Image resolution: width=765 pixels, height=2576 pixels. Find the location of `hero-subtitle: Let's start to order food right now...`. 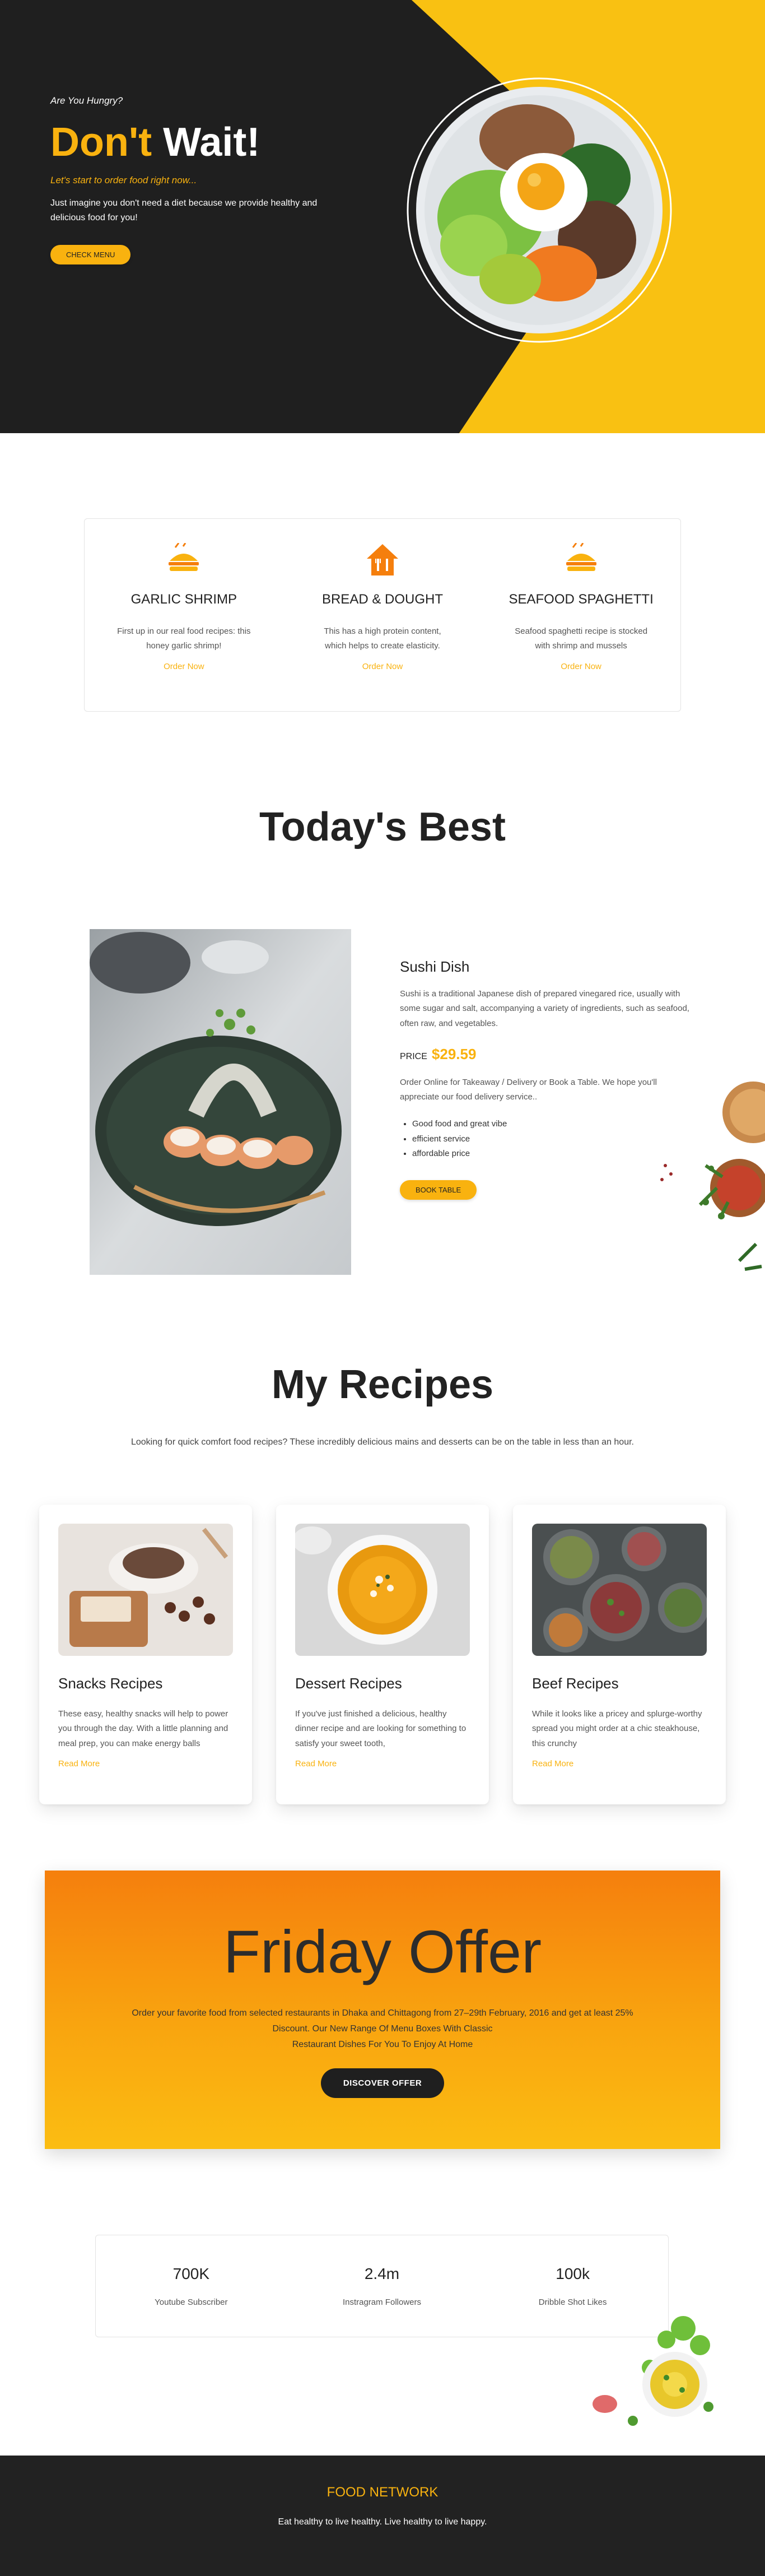

hero-subtitle: Let's start to order food right now... is located at coordinates (124, 180).